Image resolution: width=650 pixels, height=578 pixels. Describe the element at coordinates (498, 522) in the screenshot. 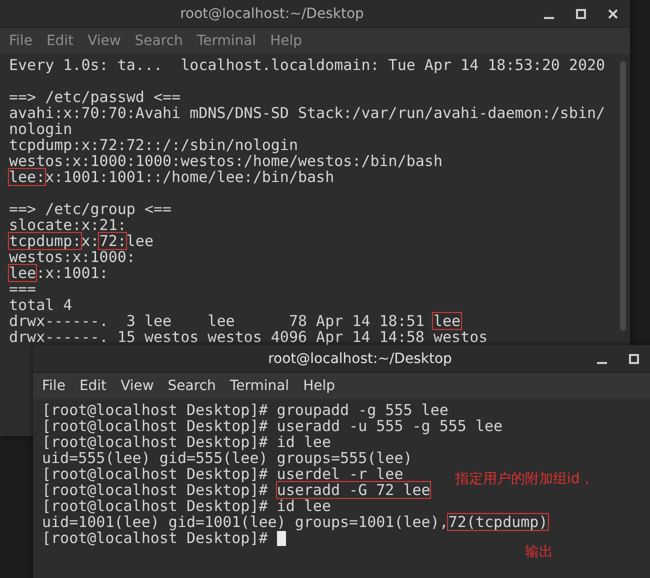

I see `highlighted-text: 72(tcpdump)` at that location.